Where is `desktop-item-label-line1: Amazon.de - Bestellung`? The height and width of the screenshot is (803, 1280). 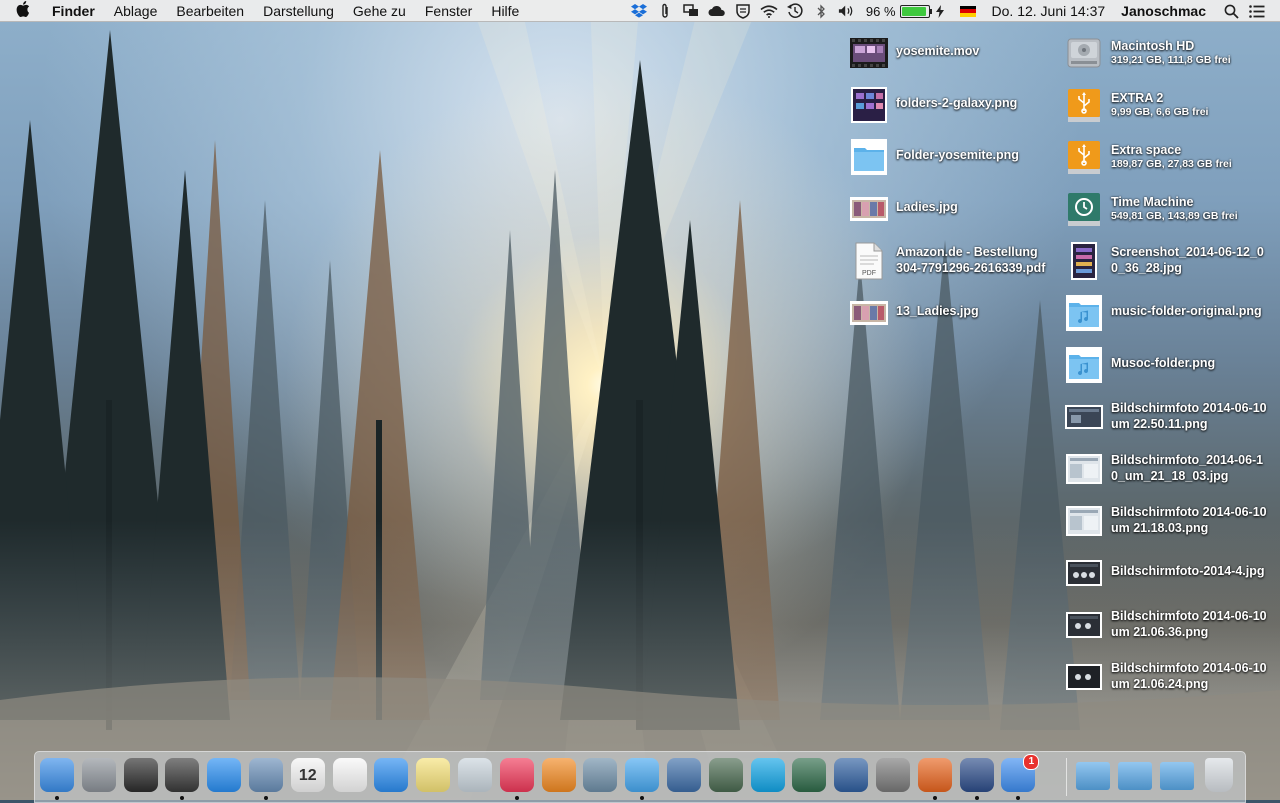
desktop-item-label-line1: Amazon.de - Bestellung is located at coordinates (967, 252).